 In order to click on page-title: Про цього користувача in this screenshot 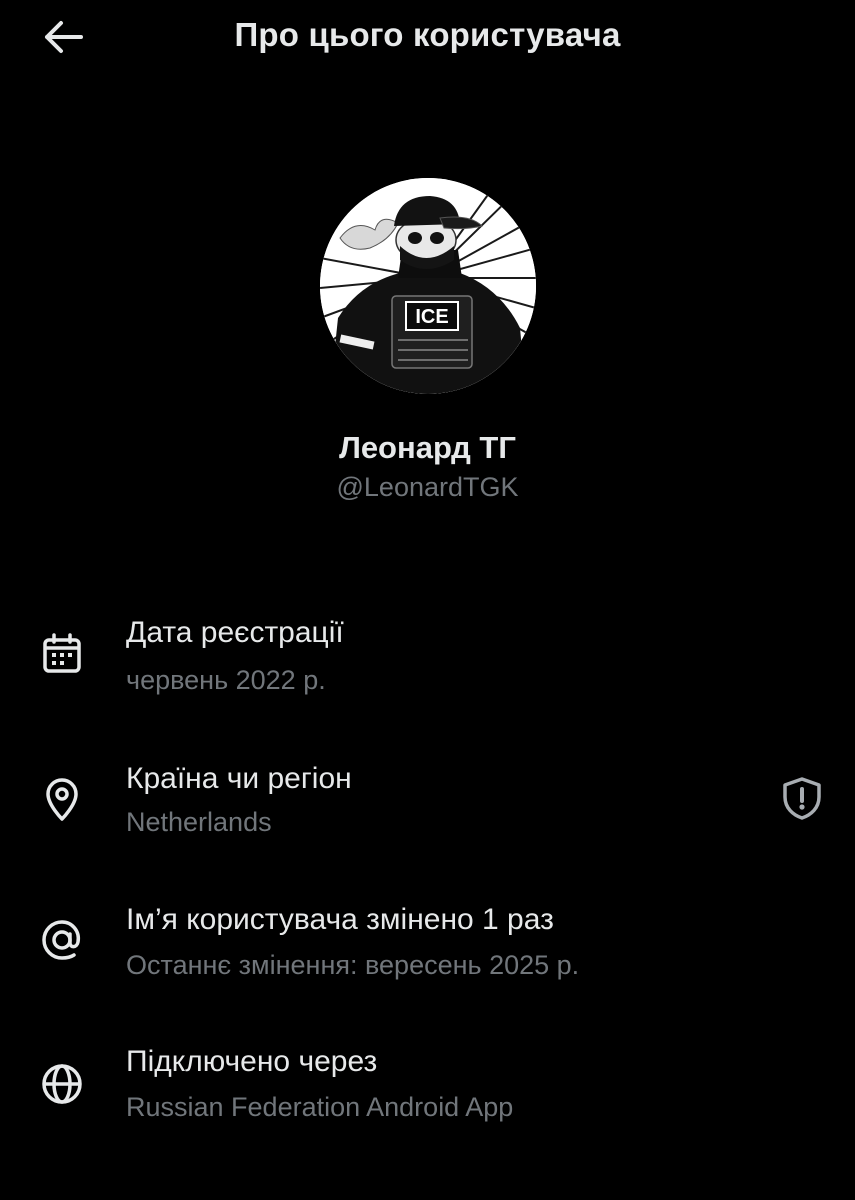, I will do `click(427, 34)`.